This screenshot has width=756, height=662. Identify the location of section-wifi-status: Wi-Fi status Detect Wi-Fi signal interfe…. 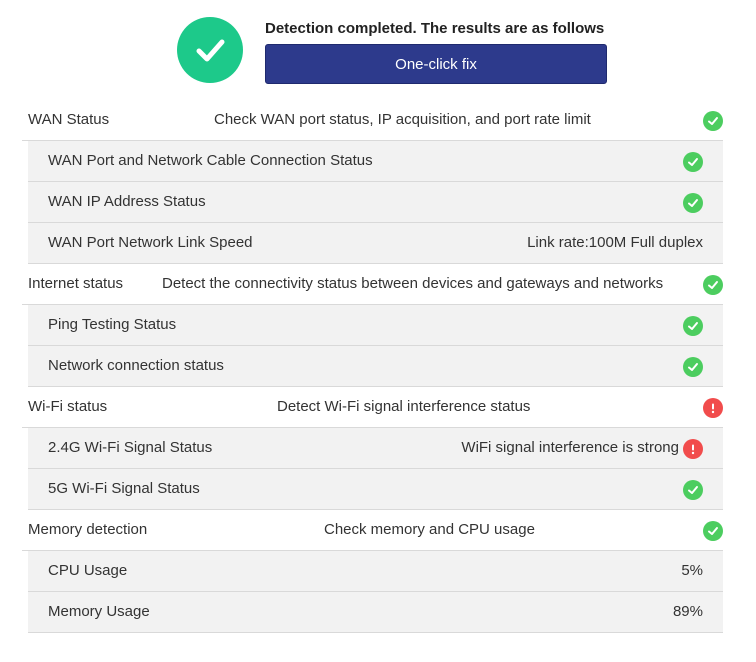
(372, 407).